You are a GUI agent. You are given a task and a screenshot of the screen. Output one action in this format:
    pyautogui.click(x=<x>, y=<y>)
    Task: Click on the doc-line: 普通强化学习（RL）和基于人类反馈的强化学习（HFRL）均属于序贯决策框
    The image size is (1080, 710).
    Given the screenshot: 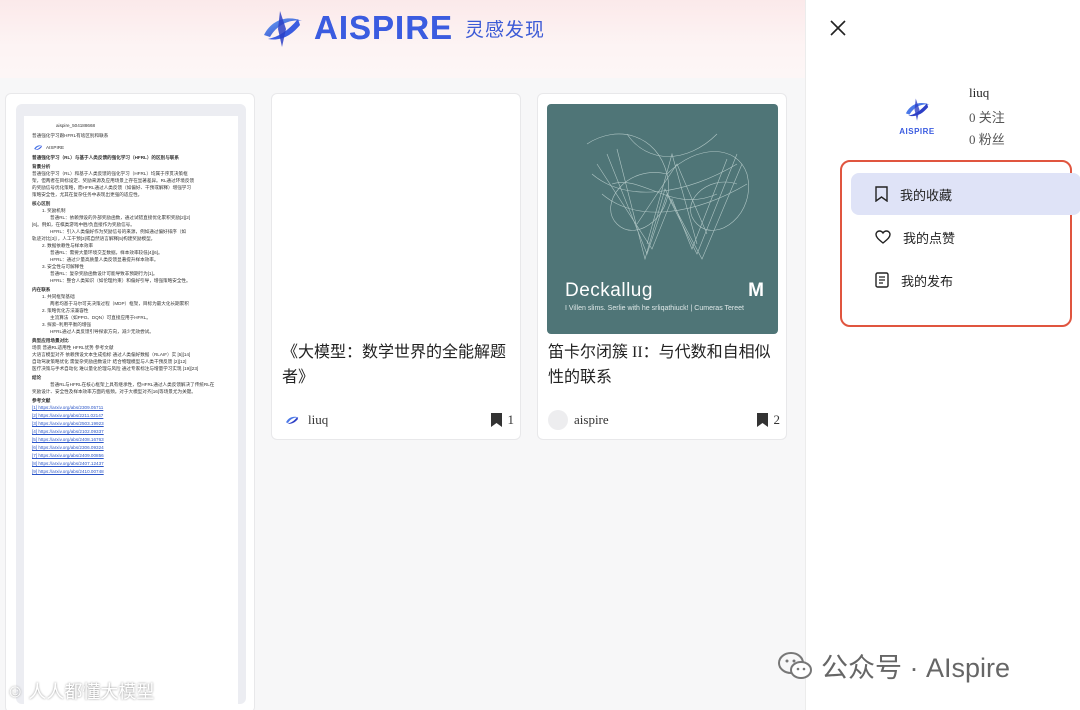 What is the action you would take?
    pyautogui.click(x=110, y=173)
    